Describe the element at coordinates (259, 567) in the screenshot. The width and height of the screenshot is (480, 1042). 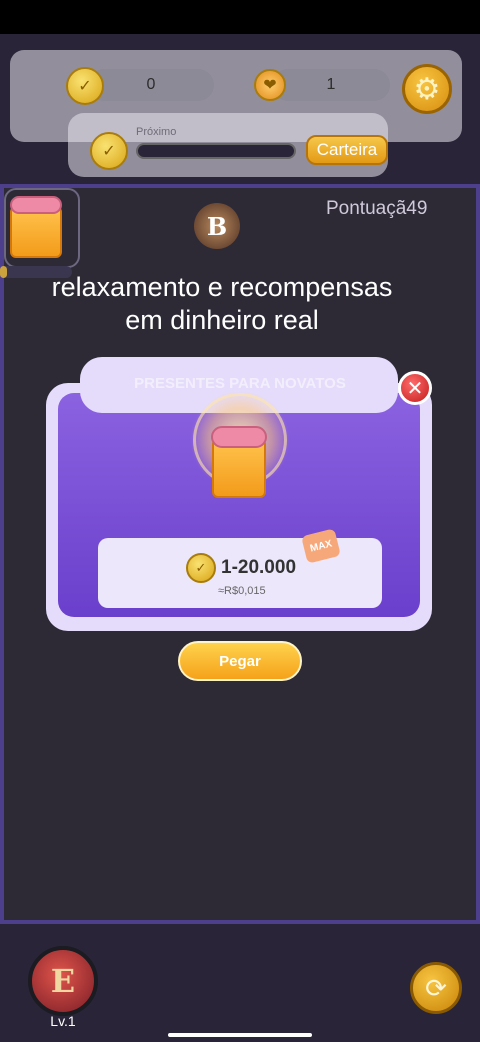
I see `reward-amount: 1-20.000` at that location.